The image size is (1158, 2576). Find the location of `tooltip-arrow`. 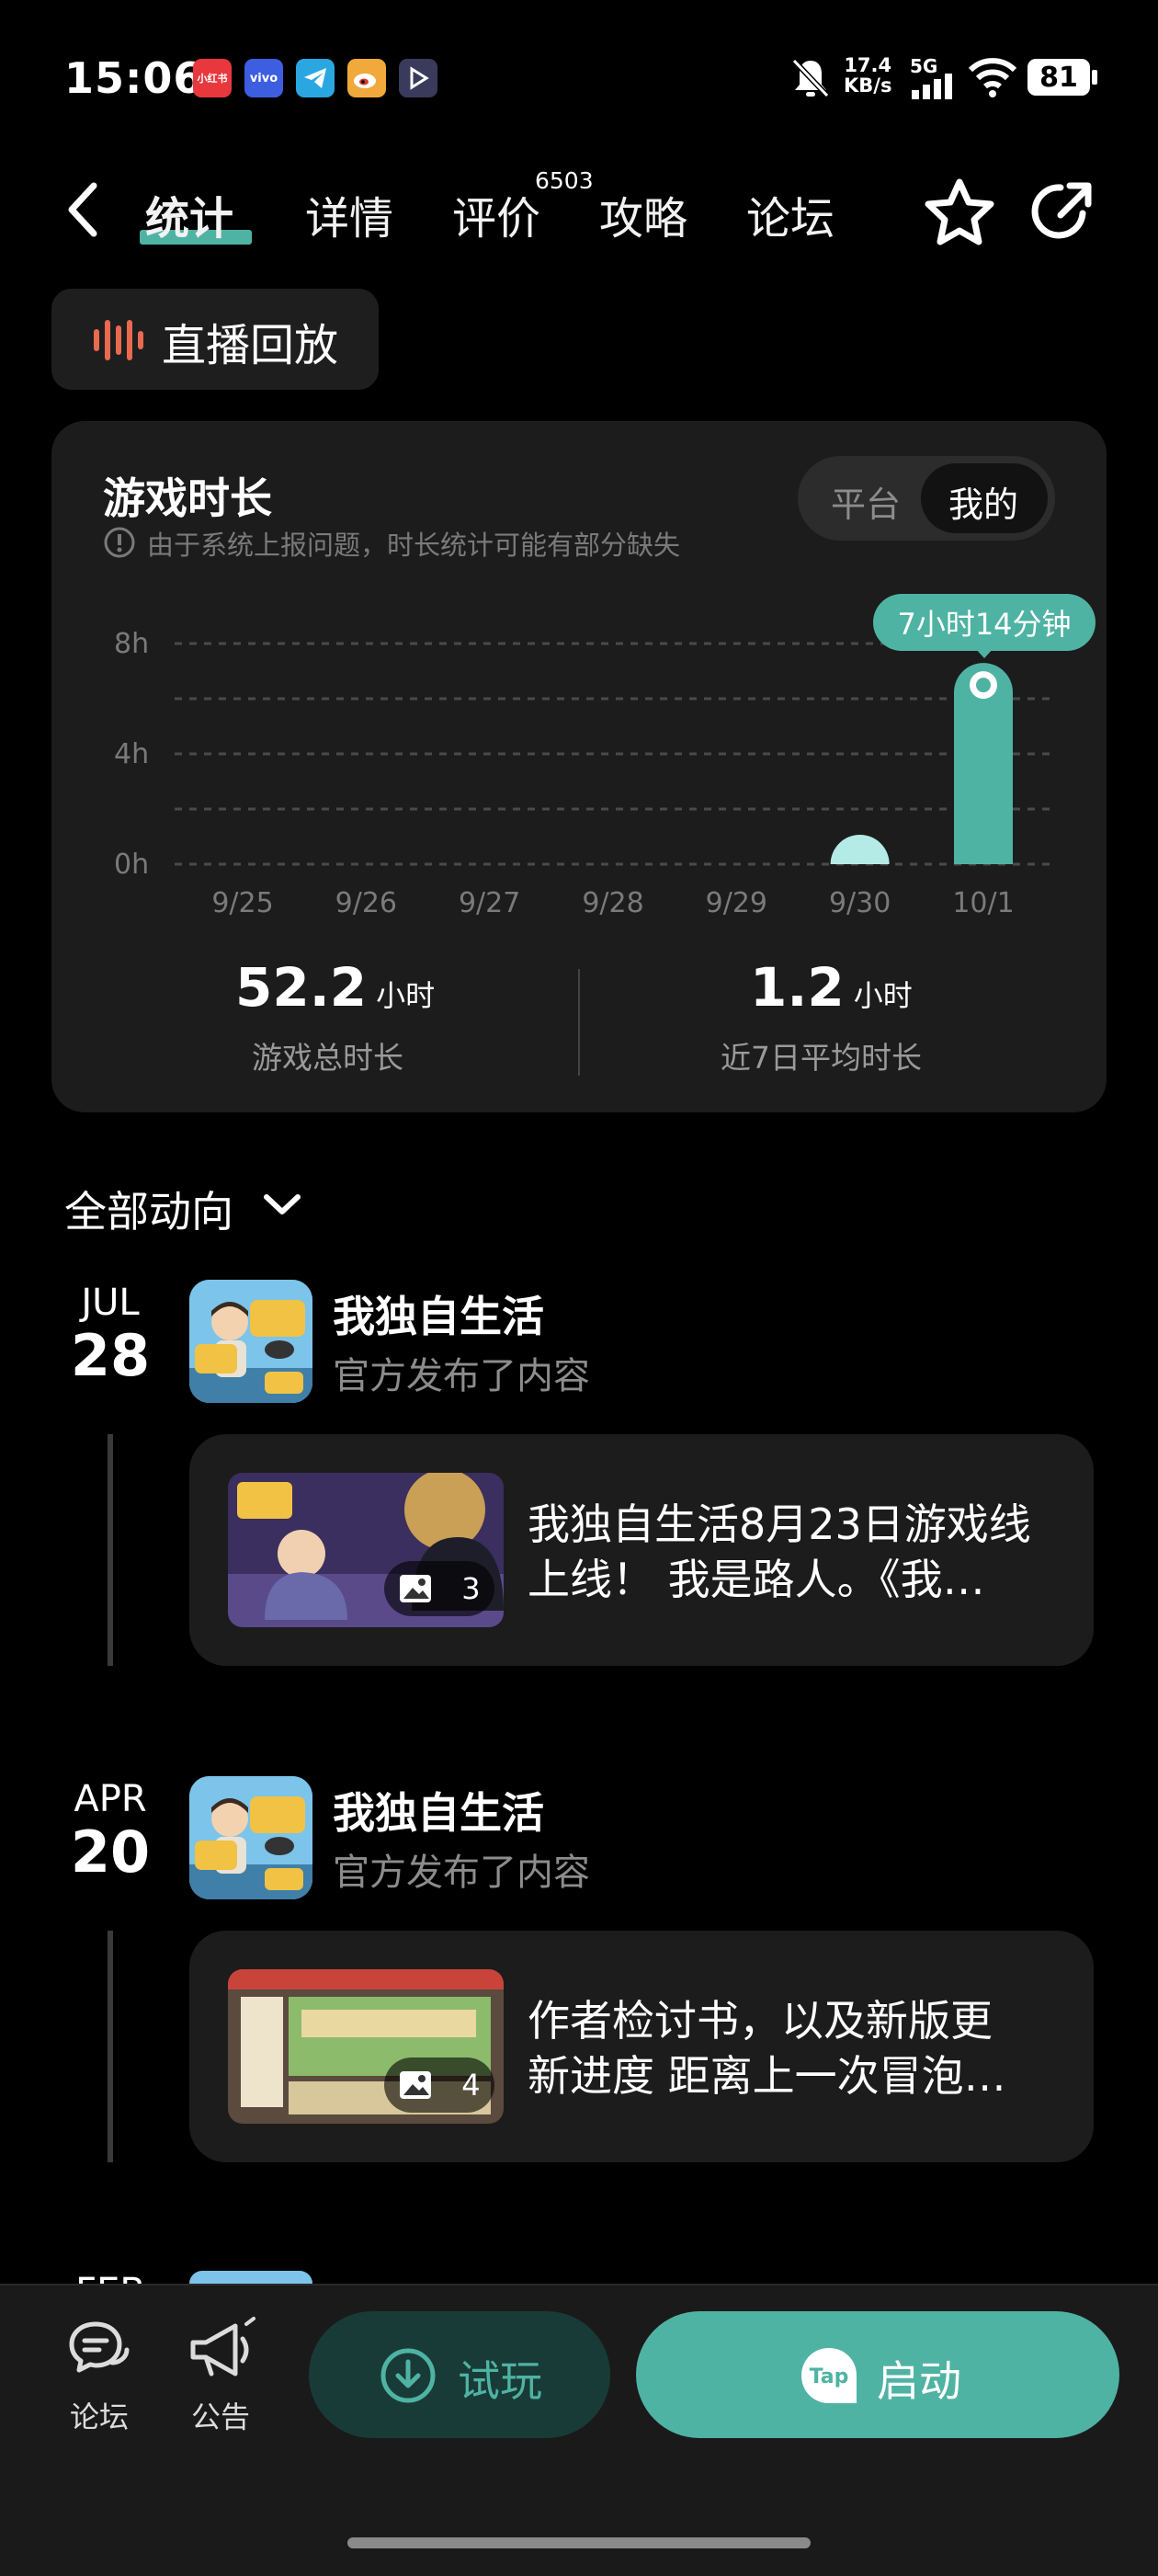

tooltip-arrow is located at coordinates (984, 652).